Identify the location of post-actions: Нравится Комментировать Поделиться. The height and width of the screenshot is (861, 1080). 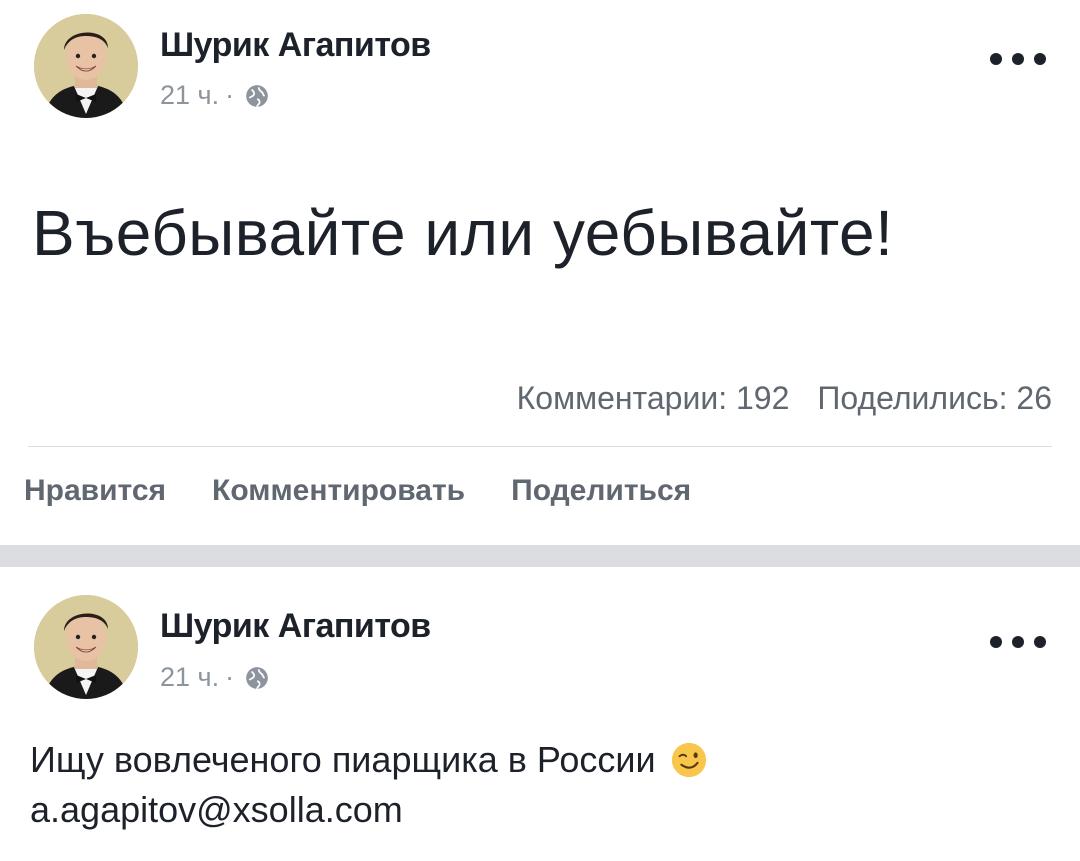
(357, 491).